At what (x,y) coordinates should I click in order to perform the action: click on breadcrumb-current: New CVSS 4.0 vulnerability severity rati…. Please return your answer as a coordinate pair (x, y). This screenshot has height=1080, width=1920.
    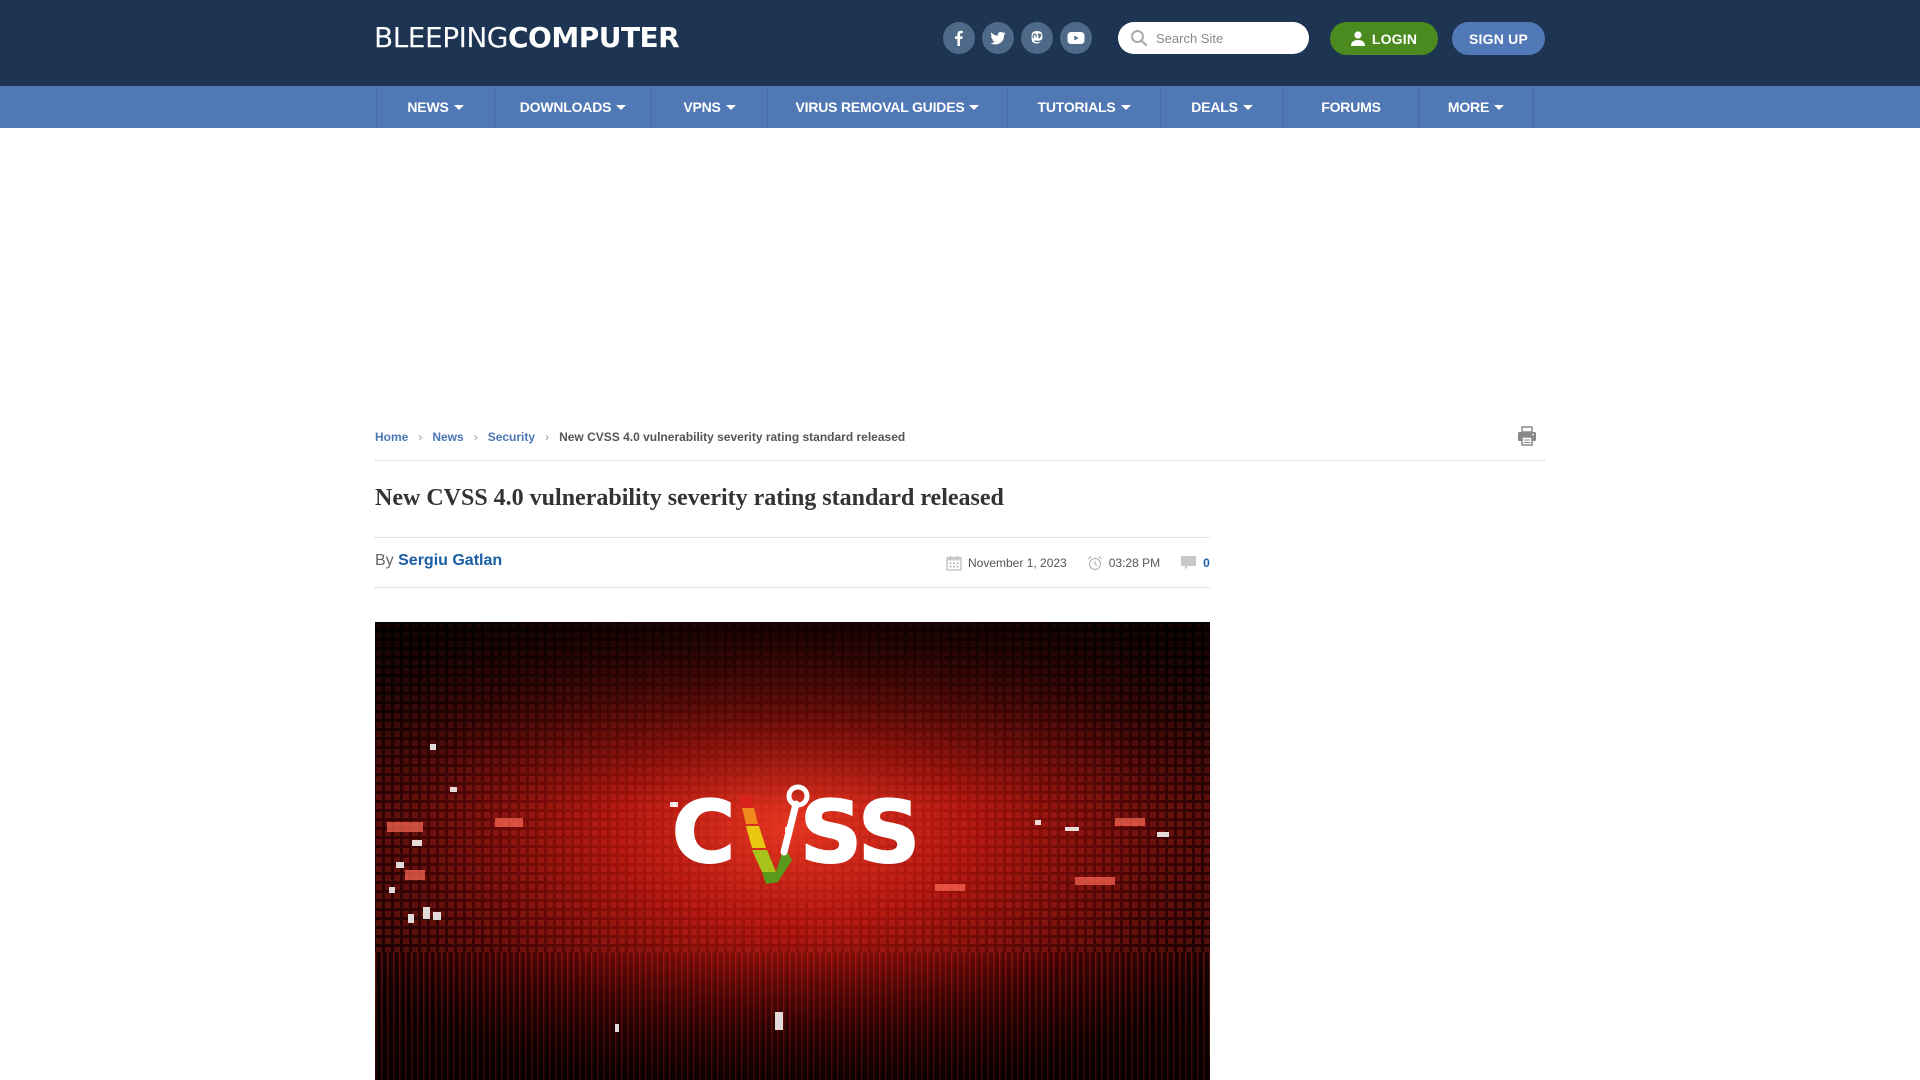
    Looking at the image, I should click on (732, 437).